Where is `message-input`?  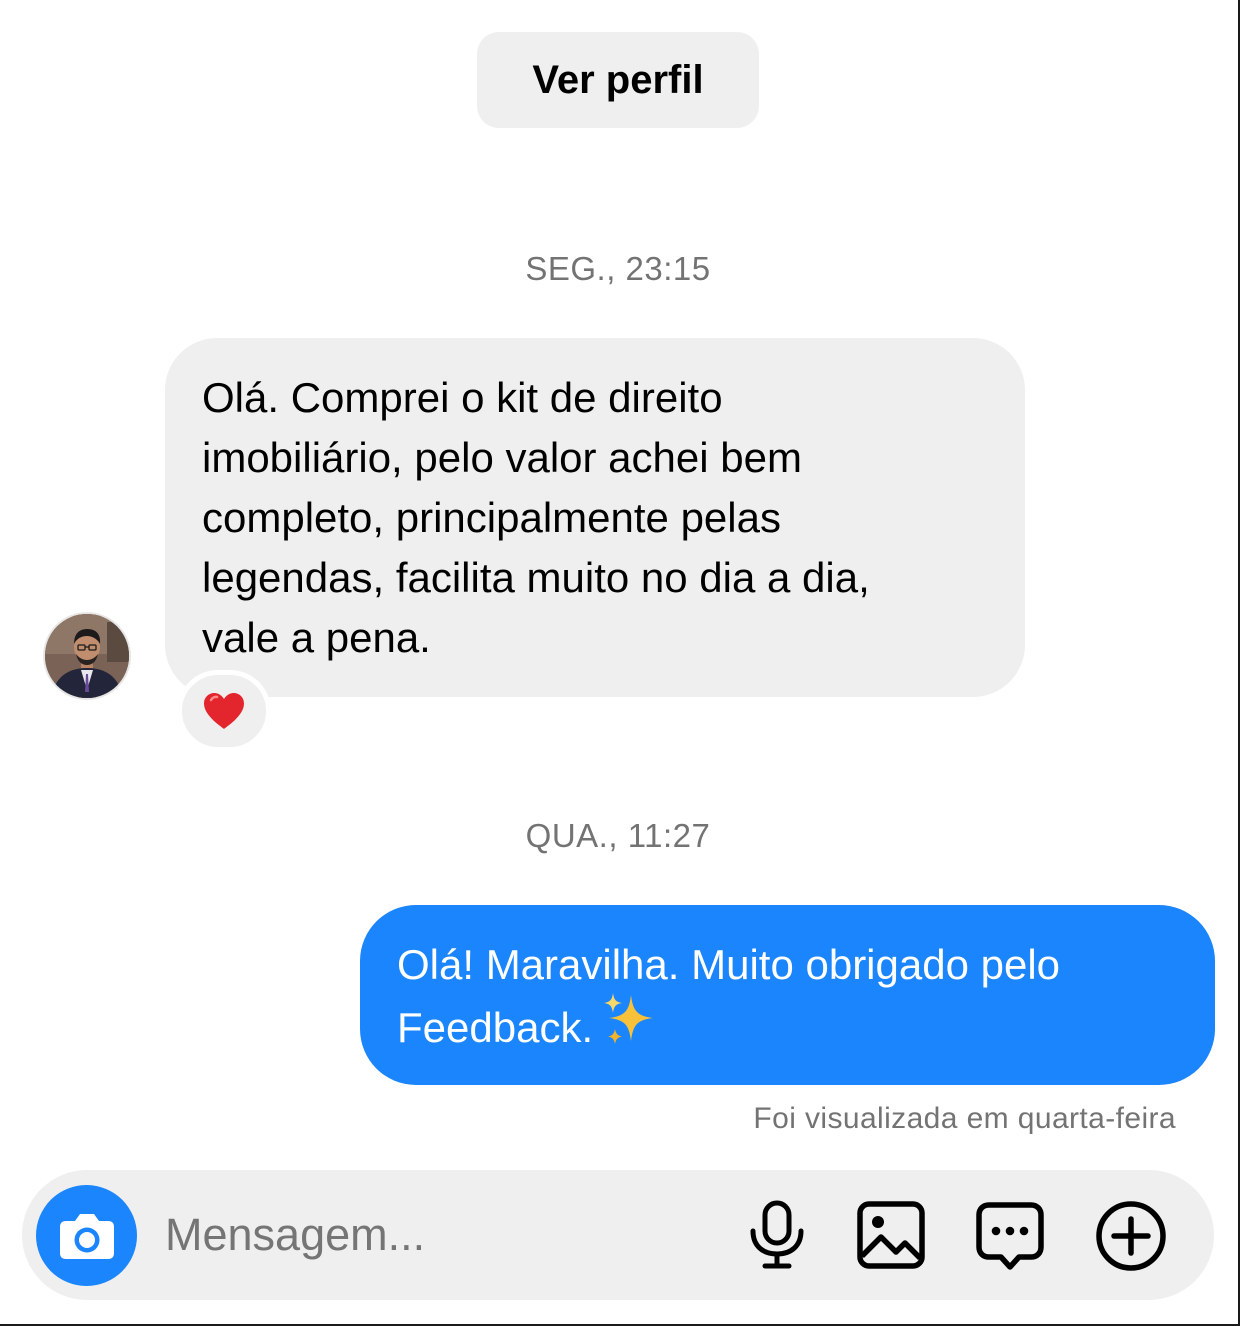
message-input is located at coordinates (445, 1235).